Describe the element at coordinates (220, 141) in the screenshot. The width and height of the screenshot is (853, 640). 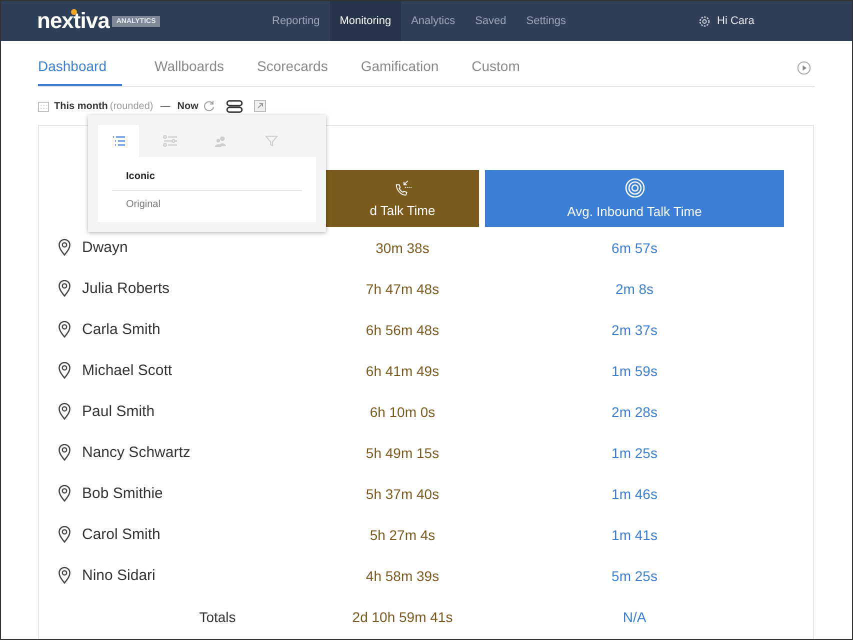
I see `people-icon` at that location.